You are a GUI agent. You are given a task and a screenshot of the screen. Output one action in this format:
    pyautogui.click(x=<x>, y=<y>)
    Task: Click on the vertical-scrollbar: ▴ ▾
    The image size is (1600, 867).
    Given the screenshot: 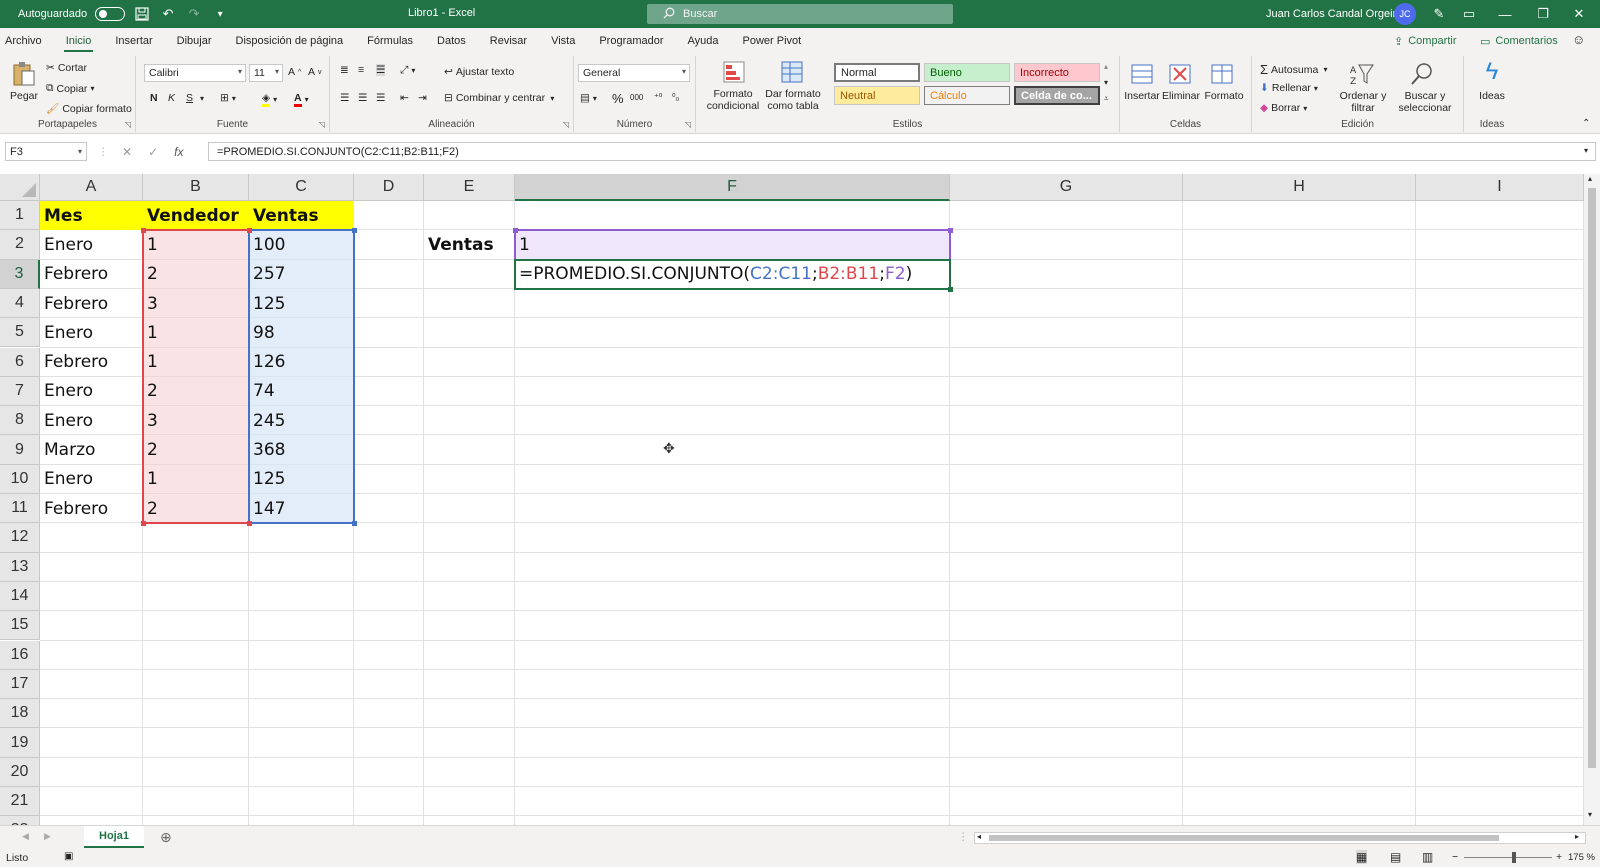 What is the action you would take?
    pyautogui.click(x=1592, y=499)
    